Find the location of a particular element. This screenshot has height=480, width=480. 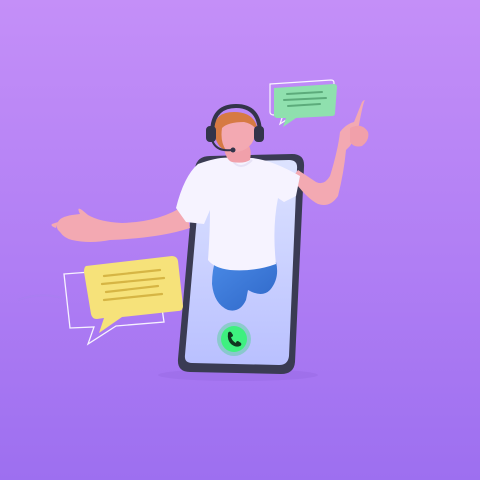

call-button is located at coordinates (234, 339).